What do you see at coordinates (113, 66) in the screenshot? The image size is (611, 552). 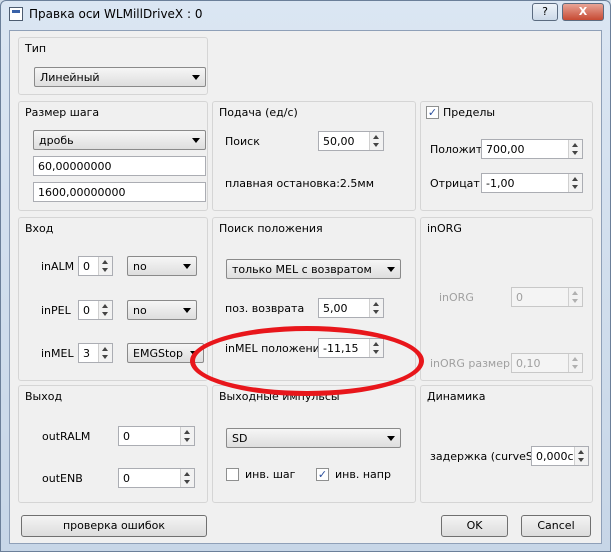 I see `type-group: Тип Линейный` at bounding box center [113, 66].